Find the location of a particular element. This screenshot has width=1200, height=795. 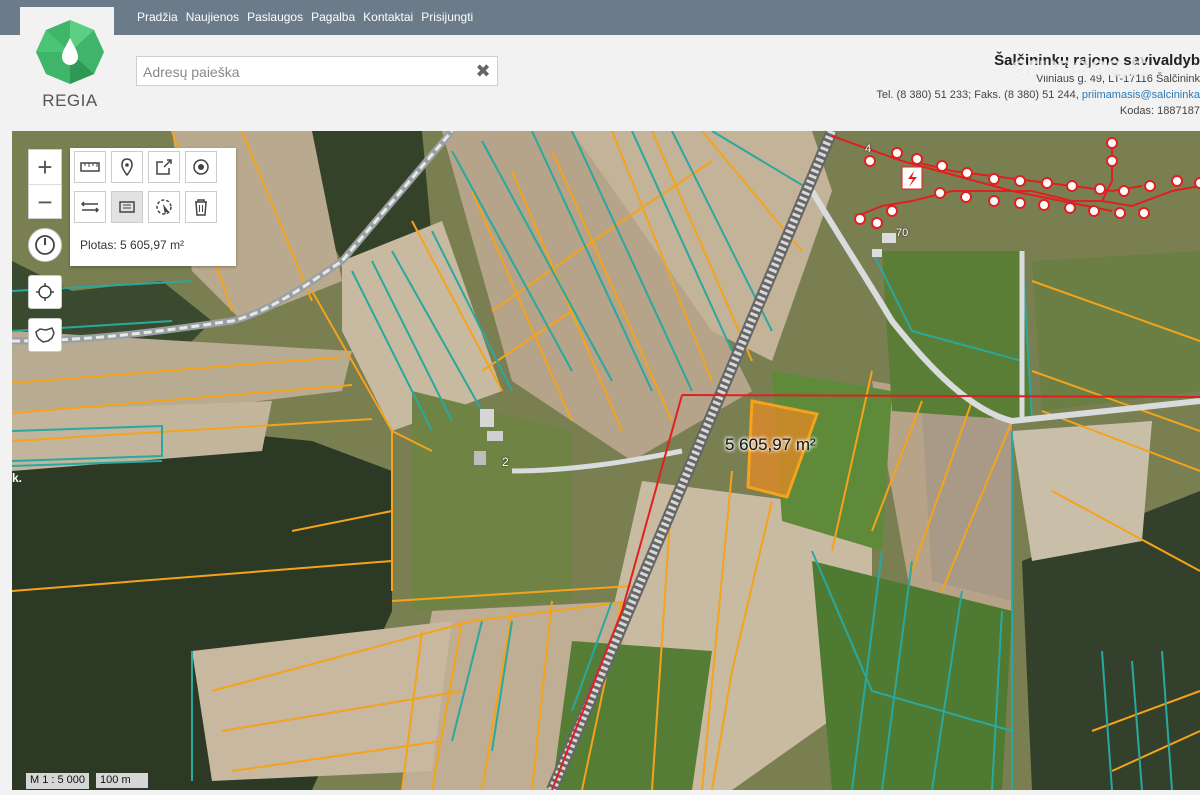

logo-text: REGIA is located at coordinates (70, 100).